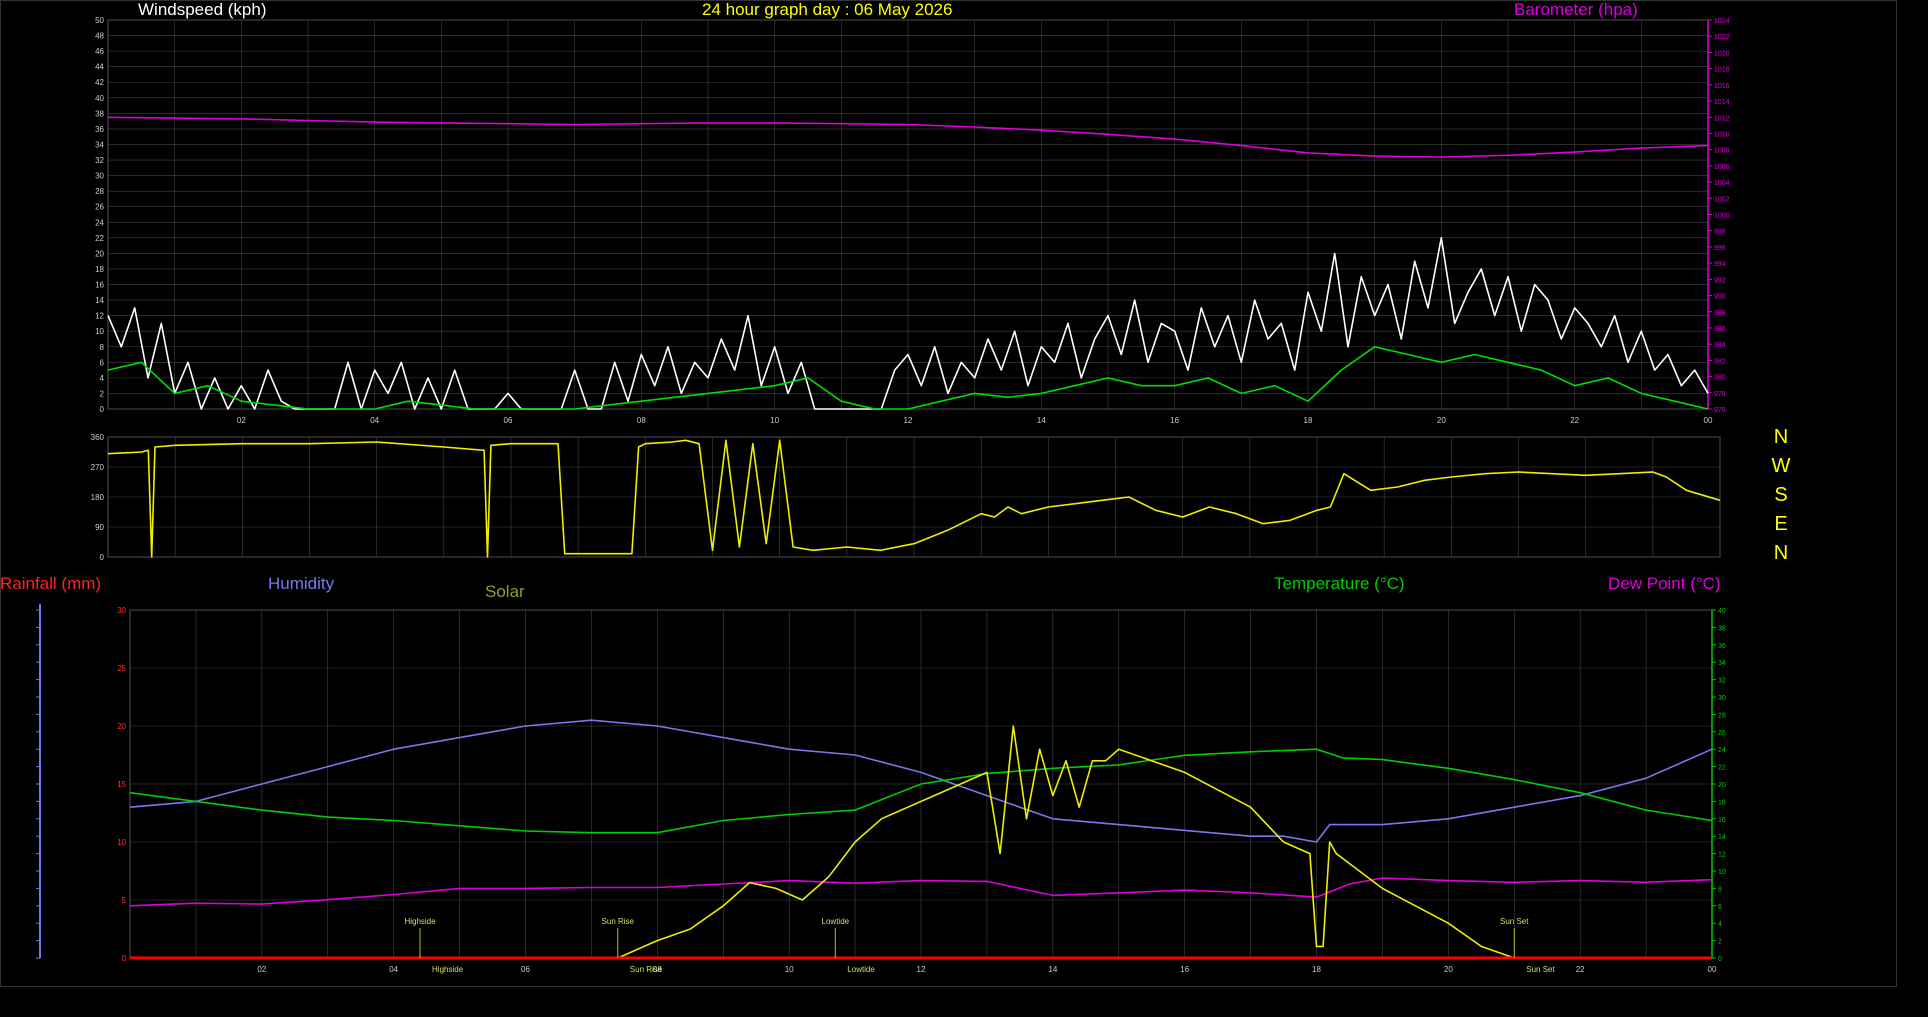 This screenshot has height=1017, width=1928. I want to click on y2-tick-label: 982, so click(1720, 361).